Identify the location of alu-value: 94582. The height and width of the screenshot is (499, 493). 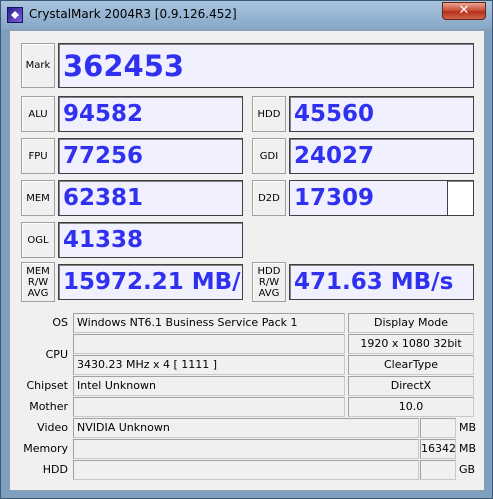
(150, 114).